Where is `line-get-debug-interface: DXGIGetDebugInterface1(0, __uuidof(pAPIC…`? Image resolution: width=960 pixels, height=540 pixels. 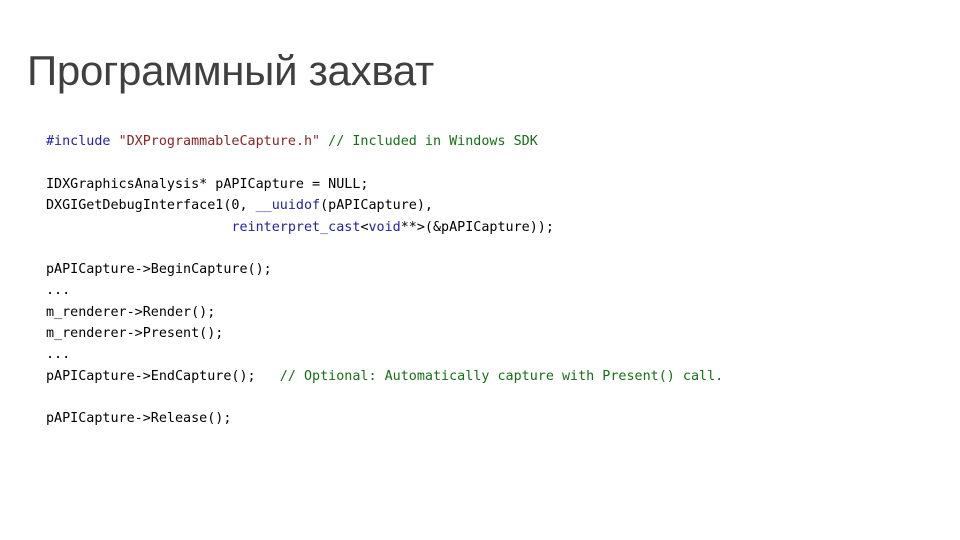
line-get-debug-interface: DXGIGetDebugInterface1(0, __uuidof(pAPIC… is located at coordinates (384, 205).